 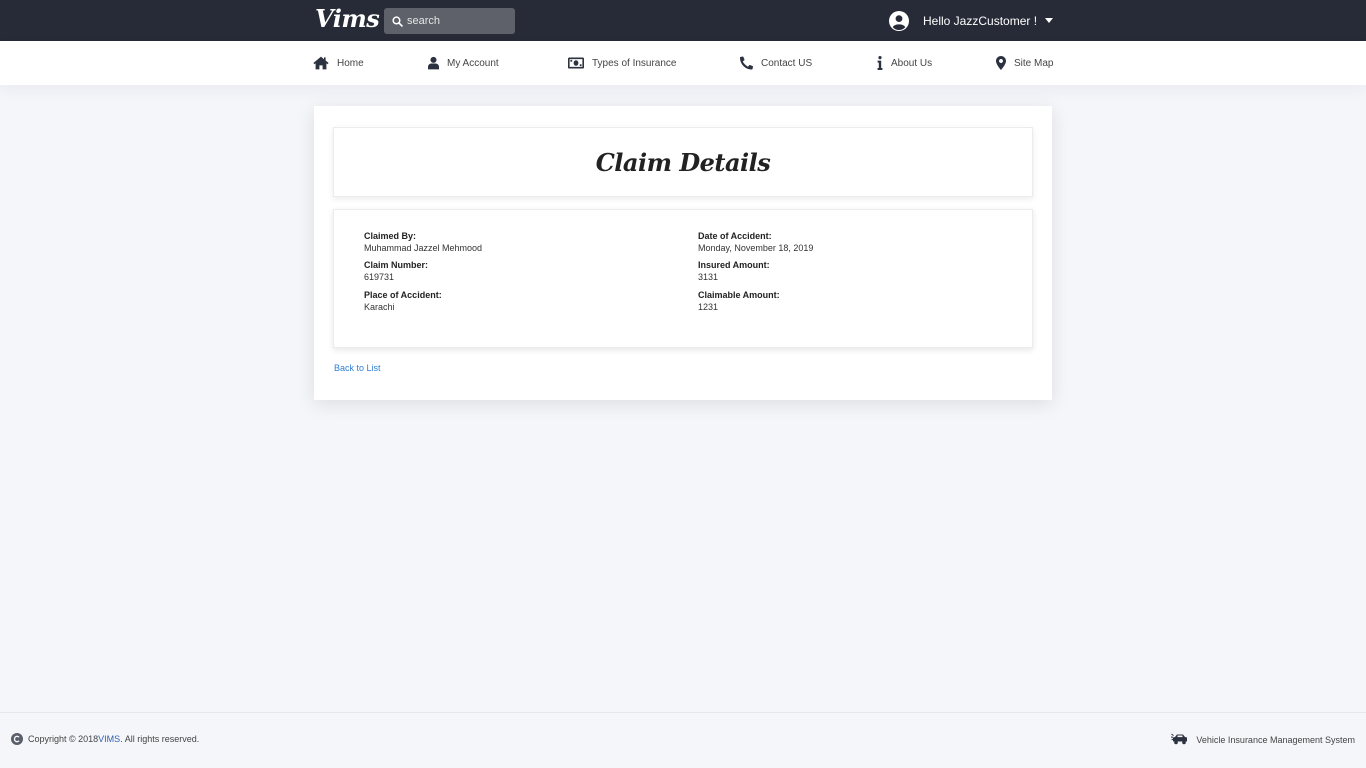 I want to click on nav-item-about-us: About Us, so click(x=904, y=63).